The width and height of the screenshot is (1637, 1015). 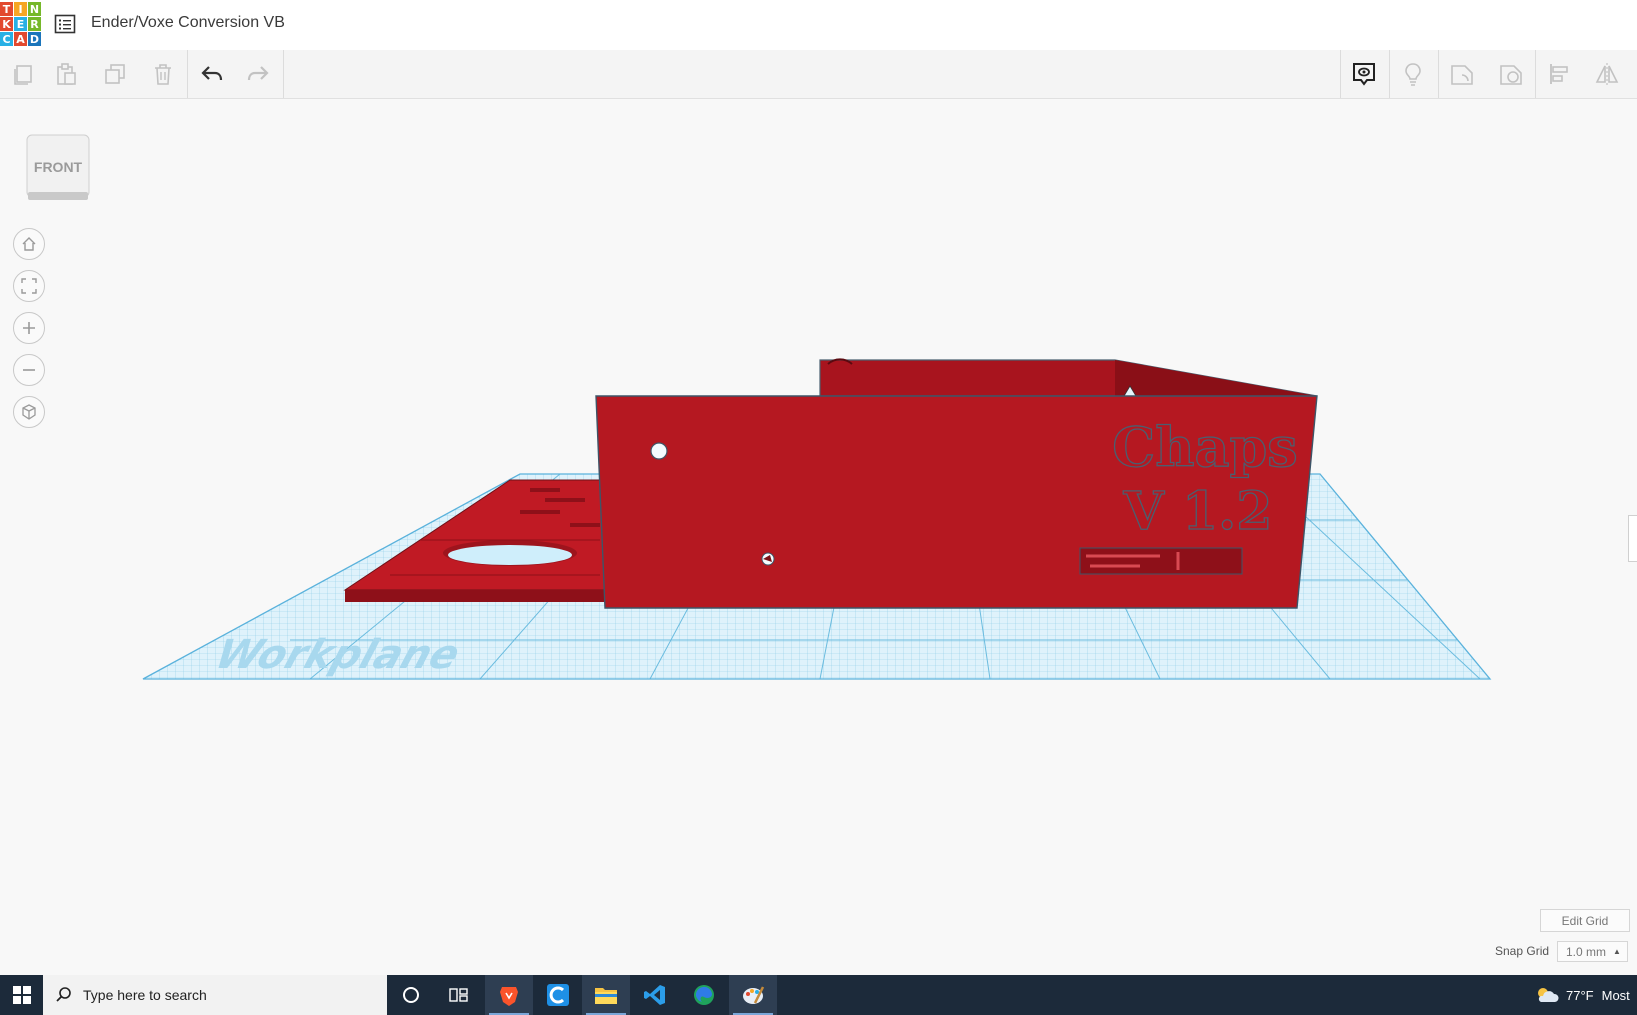 What do you see at coordinates (6, 9) in the screenshot?
I see `logo-letter: T` at bounding box center [6, 9].